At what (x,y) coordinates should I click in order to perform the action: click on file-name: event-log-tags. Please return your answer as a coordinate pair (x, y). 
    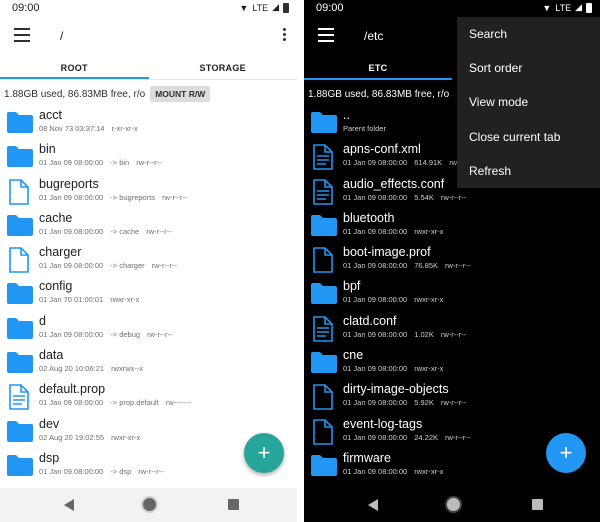
    Looking at the image, I should click on (383, 423).